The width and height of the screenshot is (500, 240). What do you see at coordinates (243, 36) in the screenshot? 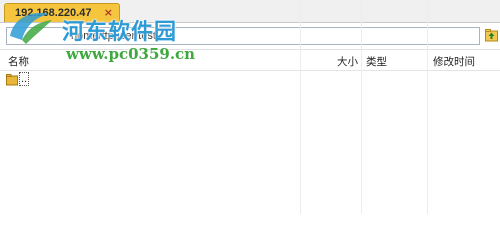
I see `path-input: home/ftpuser/test` at bounding box center [243, 36].